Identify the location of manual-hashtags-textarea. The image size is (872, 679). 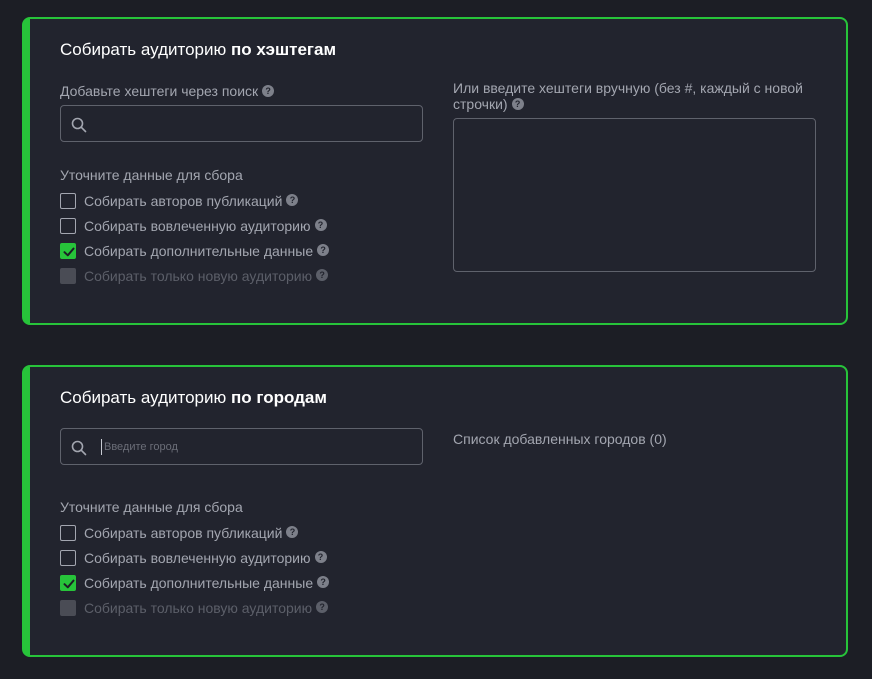
(634, 195).